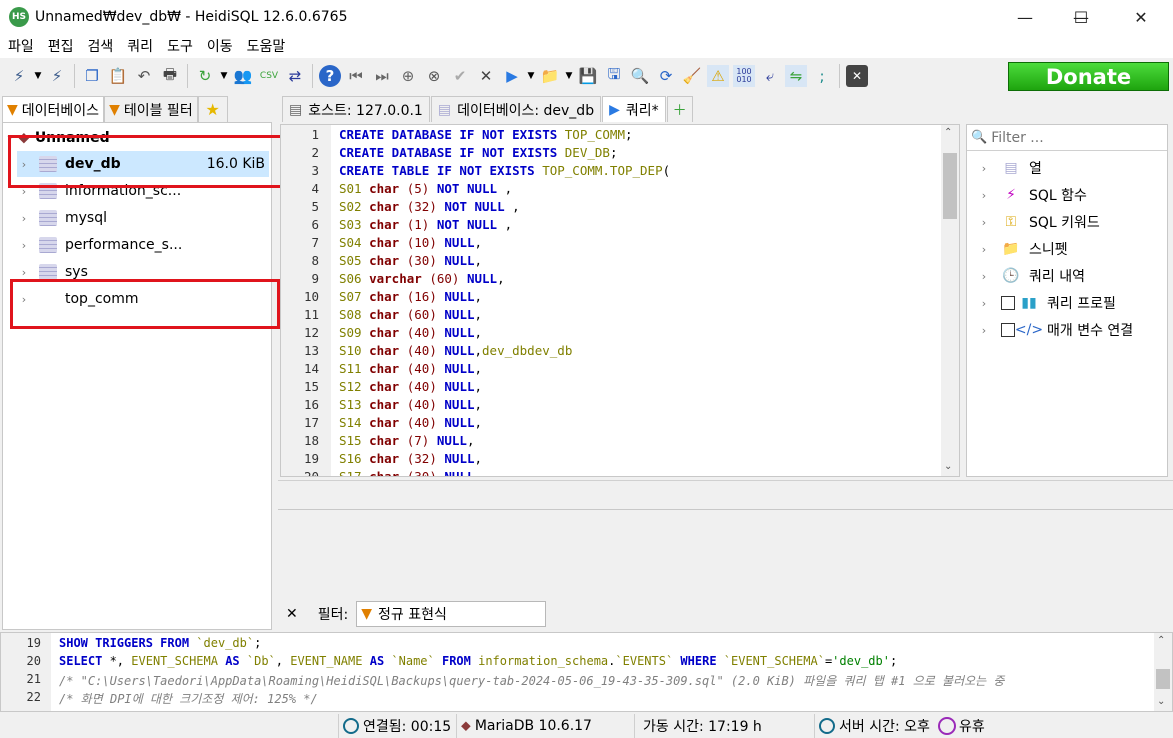  I want to click on tab-database: ▼ 데이터베이스, so click(53, 109).